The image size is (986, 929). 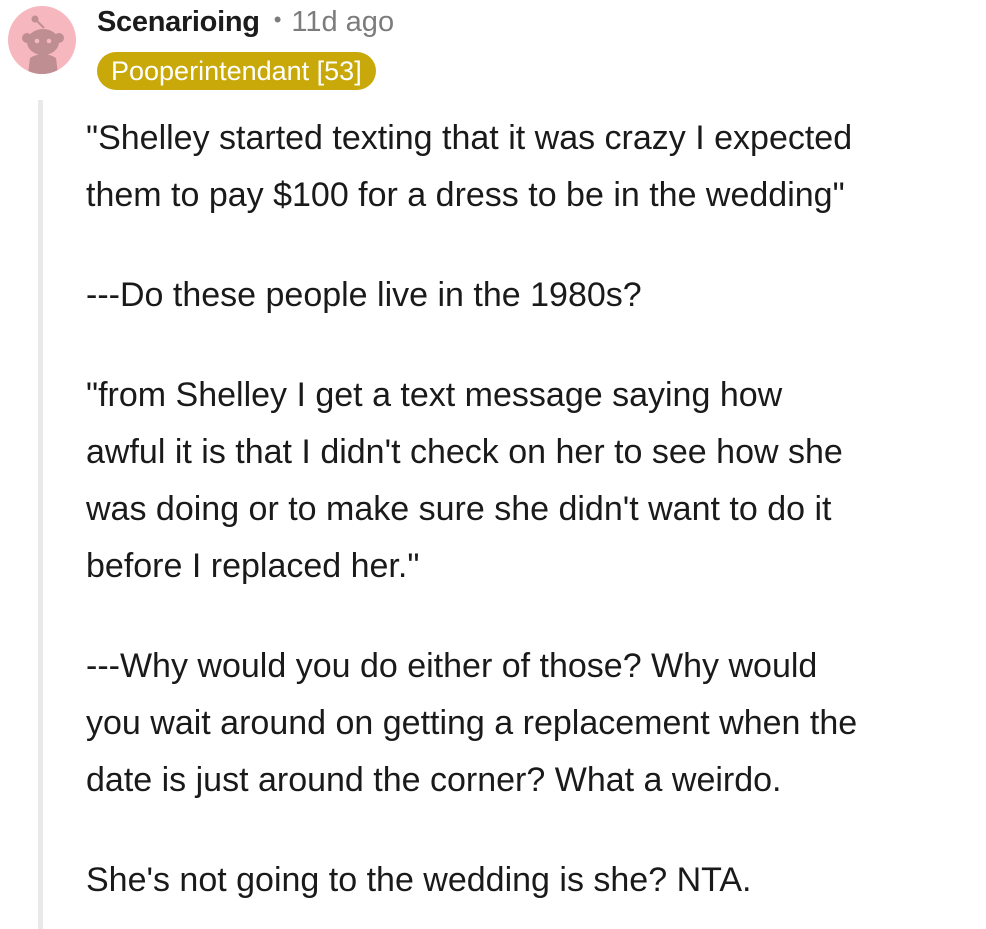 I want to click on comment-header: Scenarioing • 11d ago, so click(x=245, y=22).